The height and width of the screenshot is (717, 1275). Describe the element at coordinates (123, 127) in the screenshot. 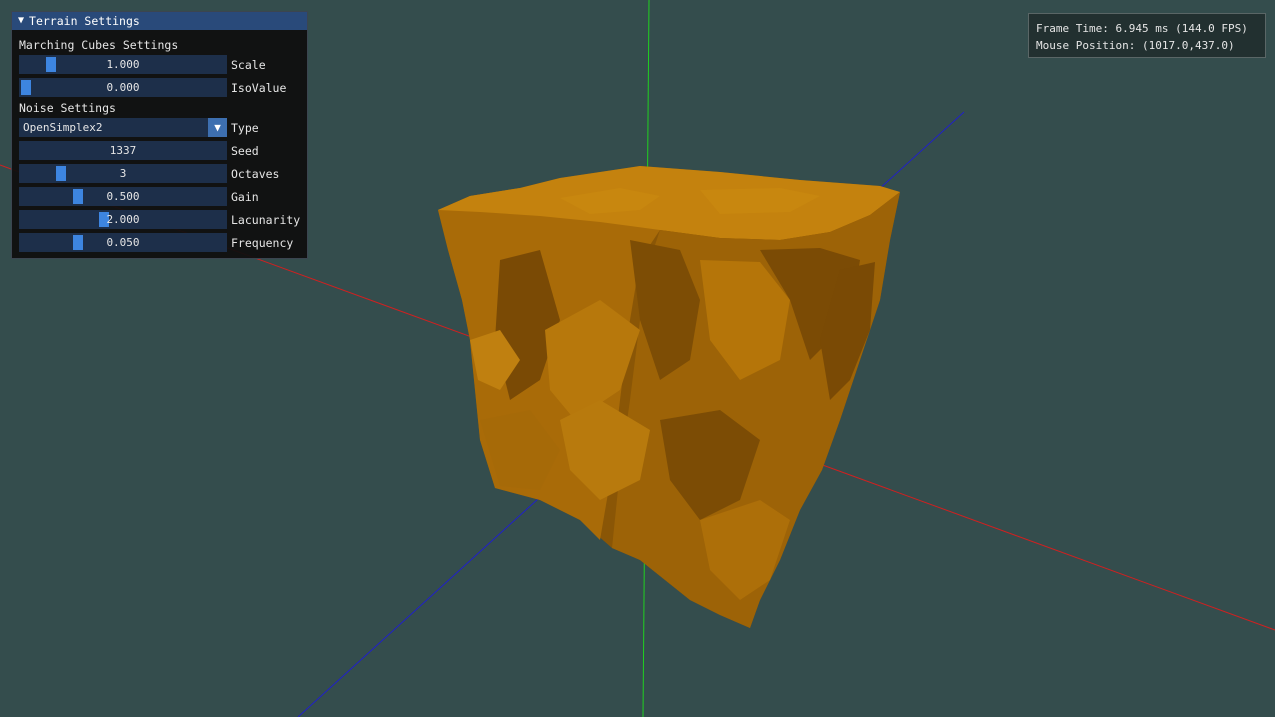

I see `noise-type-combo: OpenSimplex2 ▼` at that location.